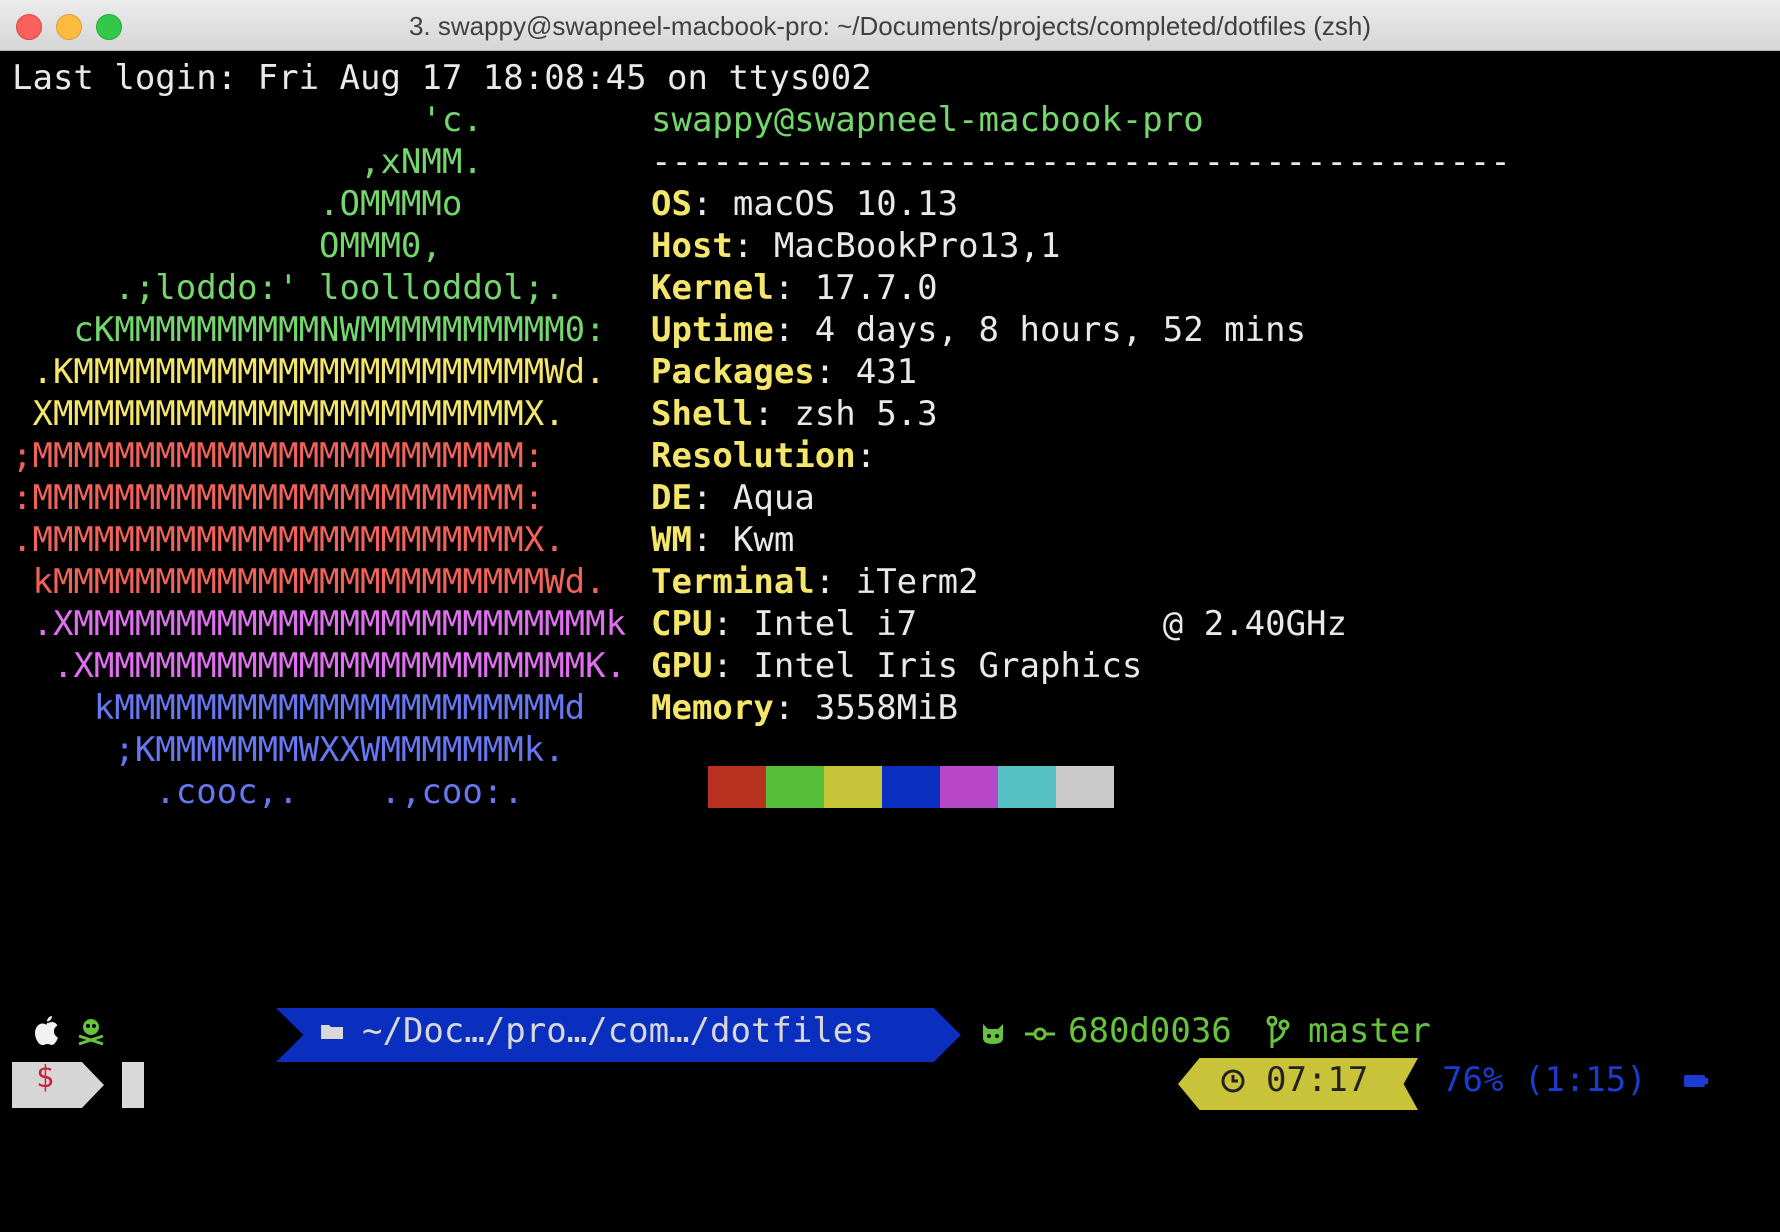  Describe the element at coordinates (1317, 1080) in the screenshot. I see `clock-time: 07:17` at that location.